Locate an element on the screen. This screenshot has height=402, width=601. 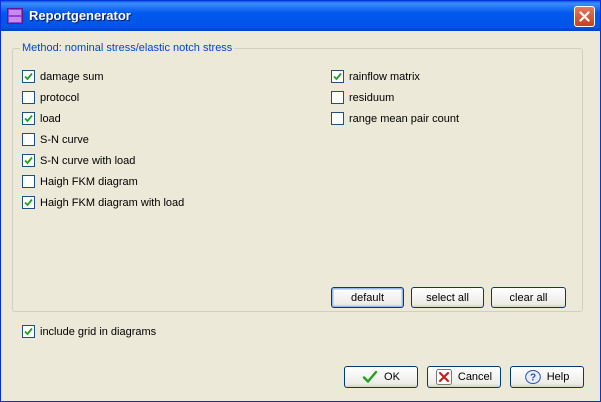
checkbox-label: damage sum is located at coordinates (72, 76).